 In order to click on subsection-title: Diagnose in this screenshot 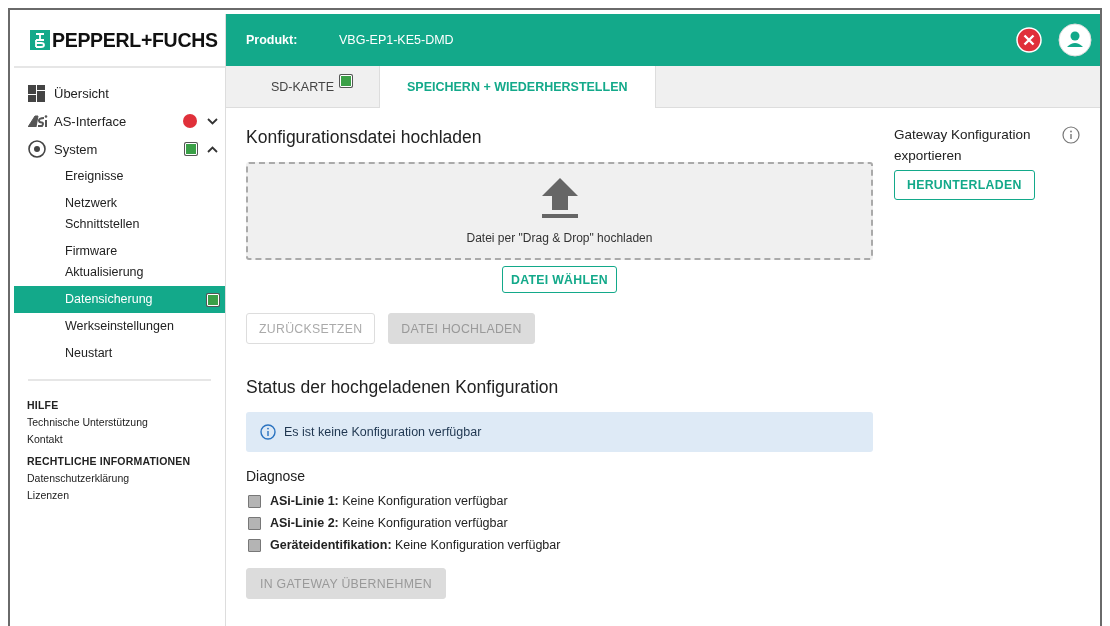, I will do `click(276, 476)`.